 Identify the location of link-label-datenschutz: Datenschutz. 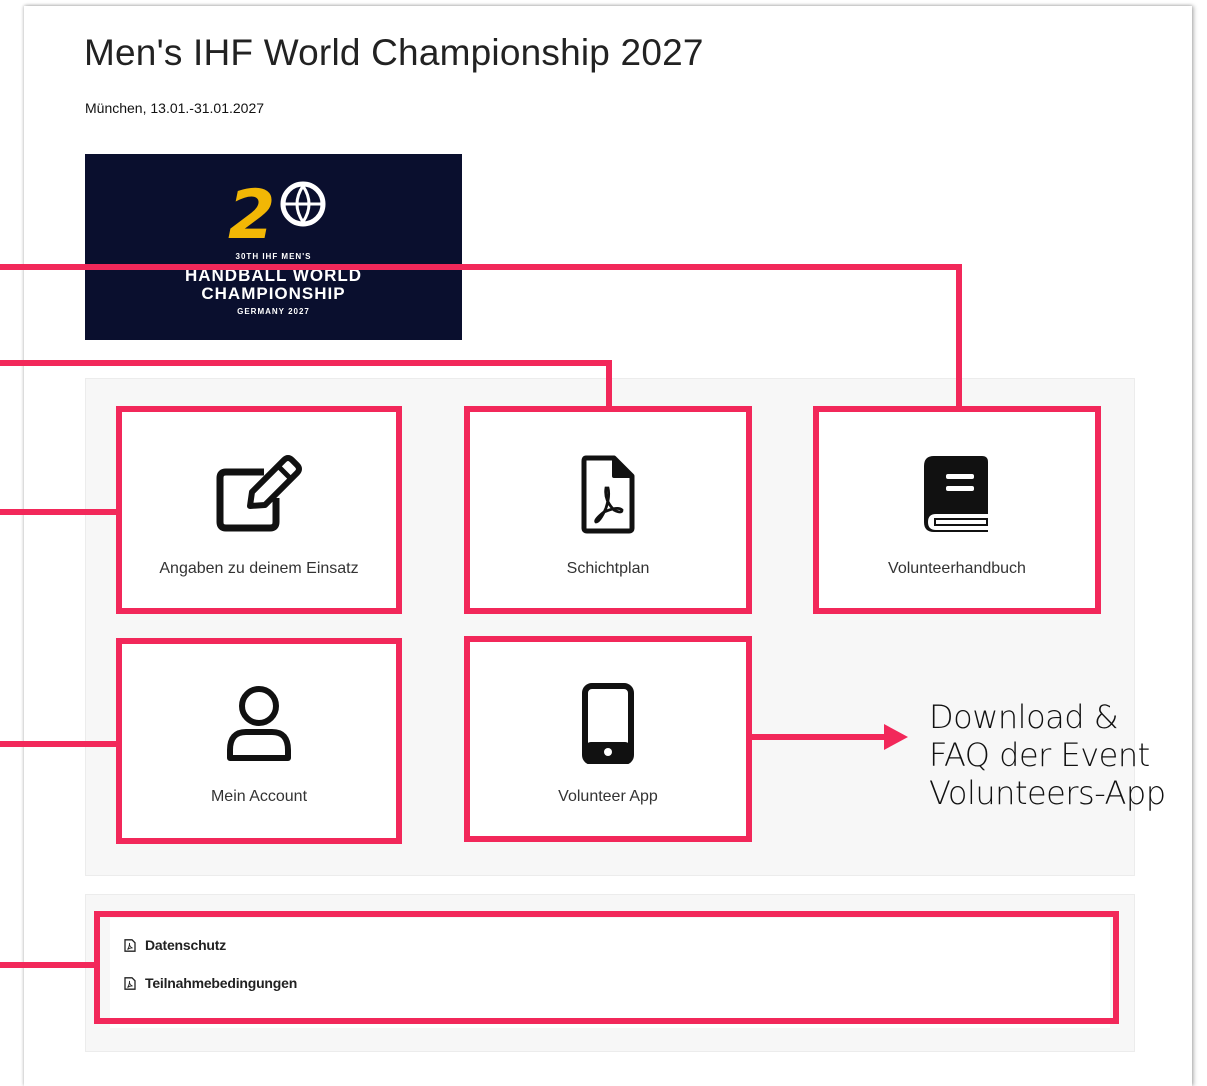
(186, 945).